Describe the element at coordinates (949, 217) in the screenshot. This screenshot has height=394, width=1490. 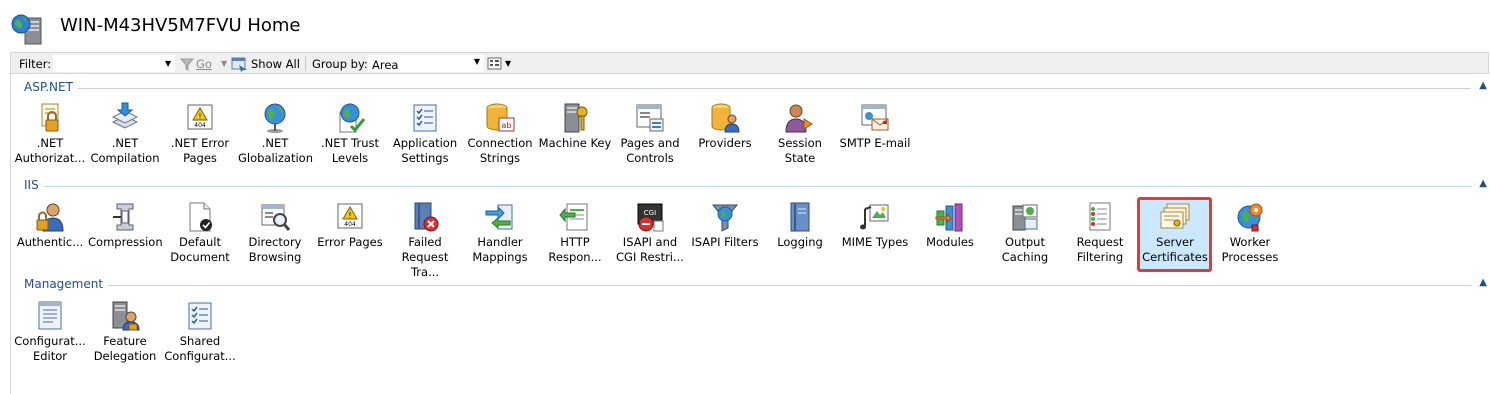
I see `modules-icon` at that location.